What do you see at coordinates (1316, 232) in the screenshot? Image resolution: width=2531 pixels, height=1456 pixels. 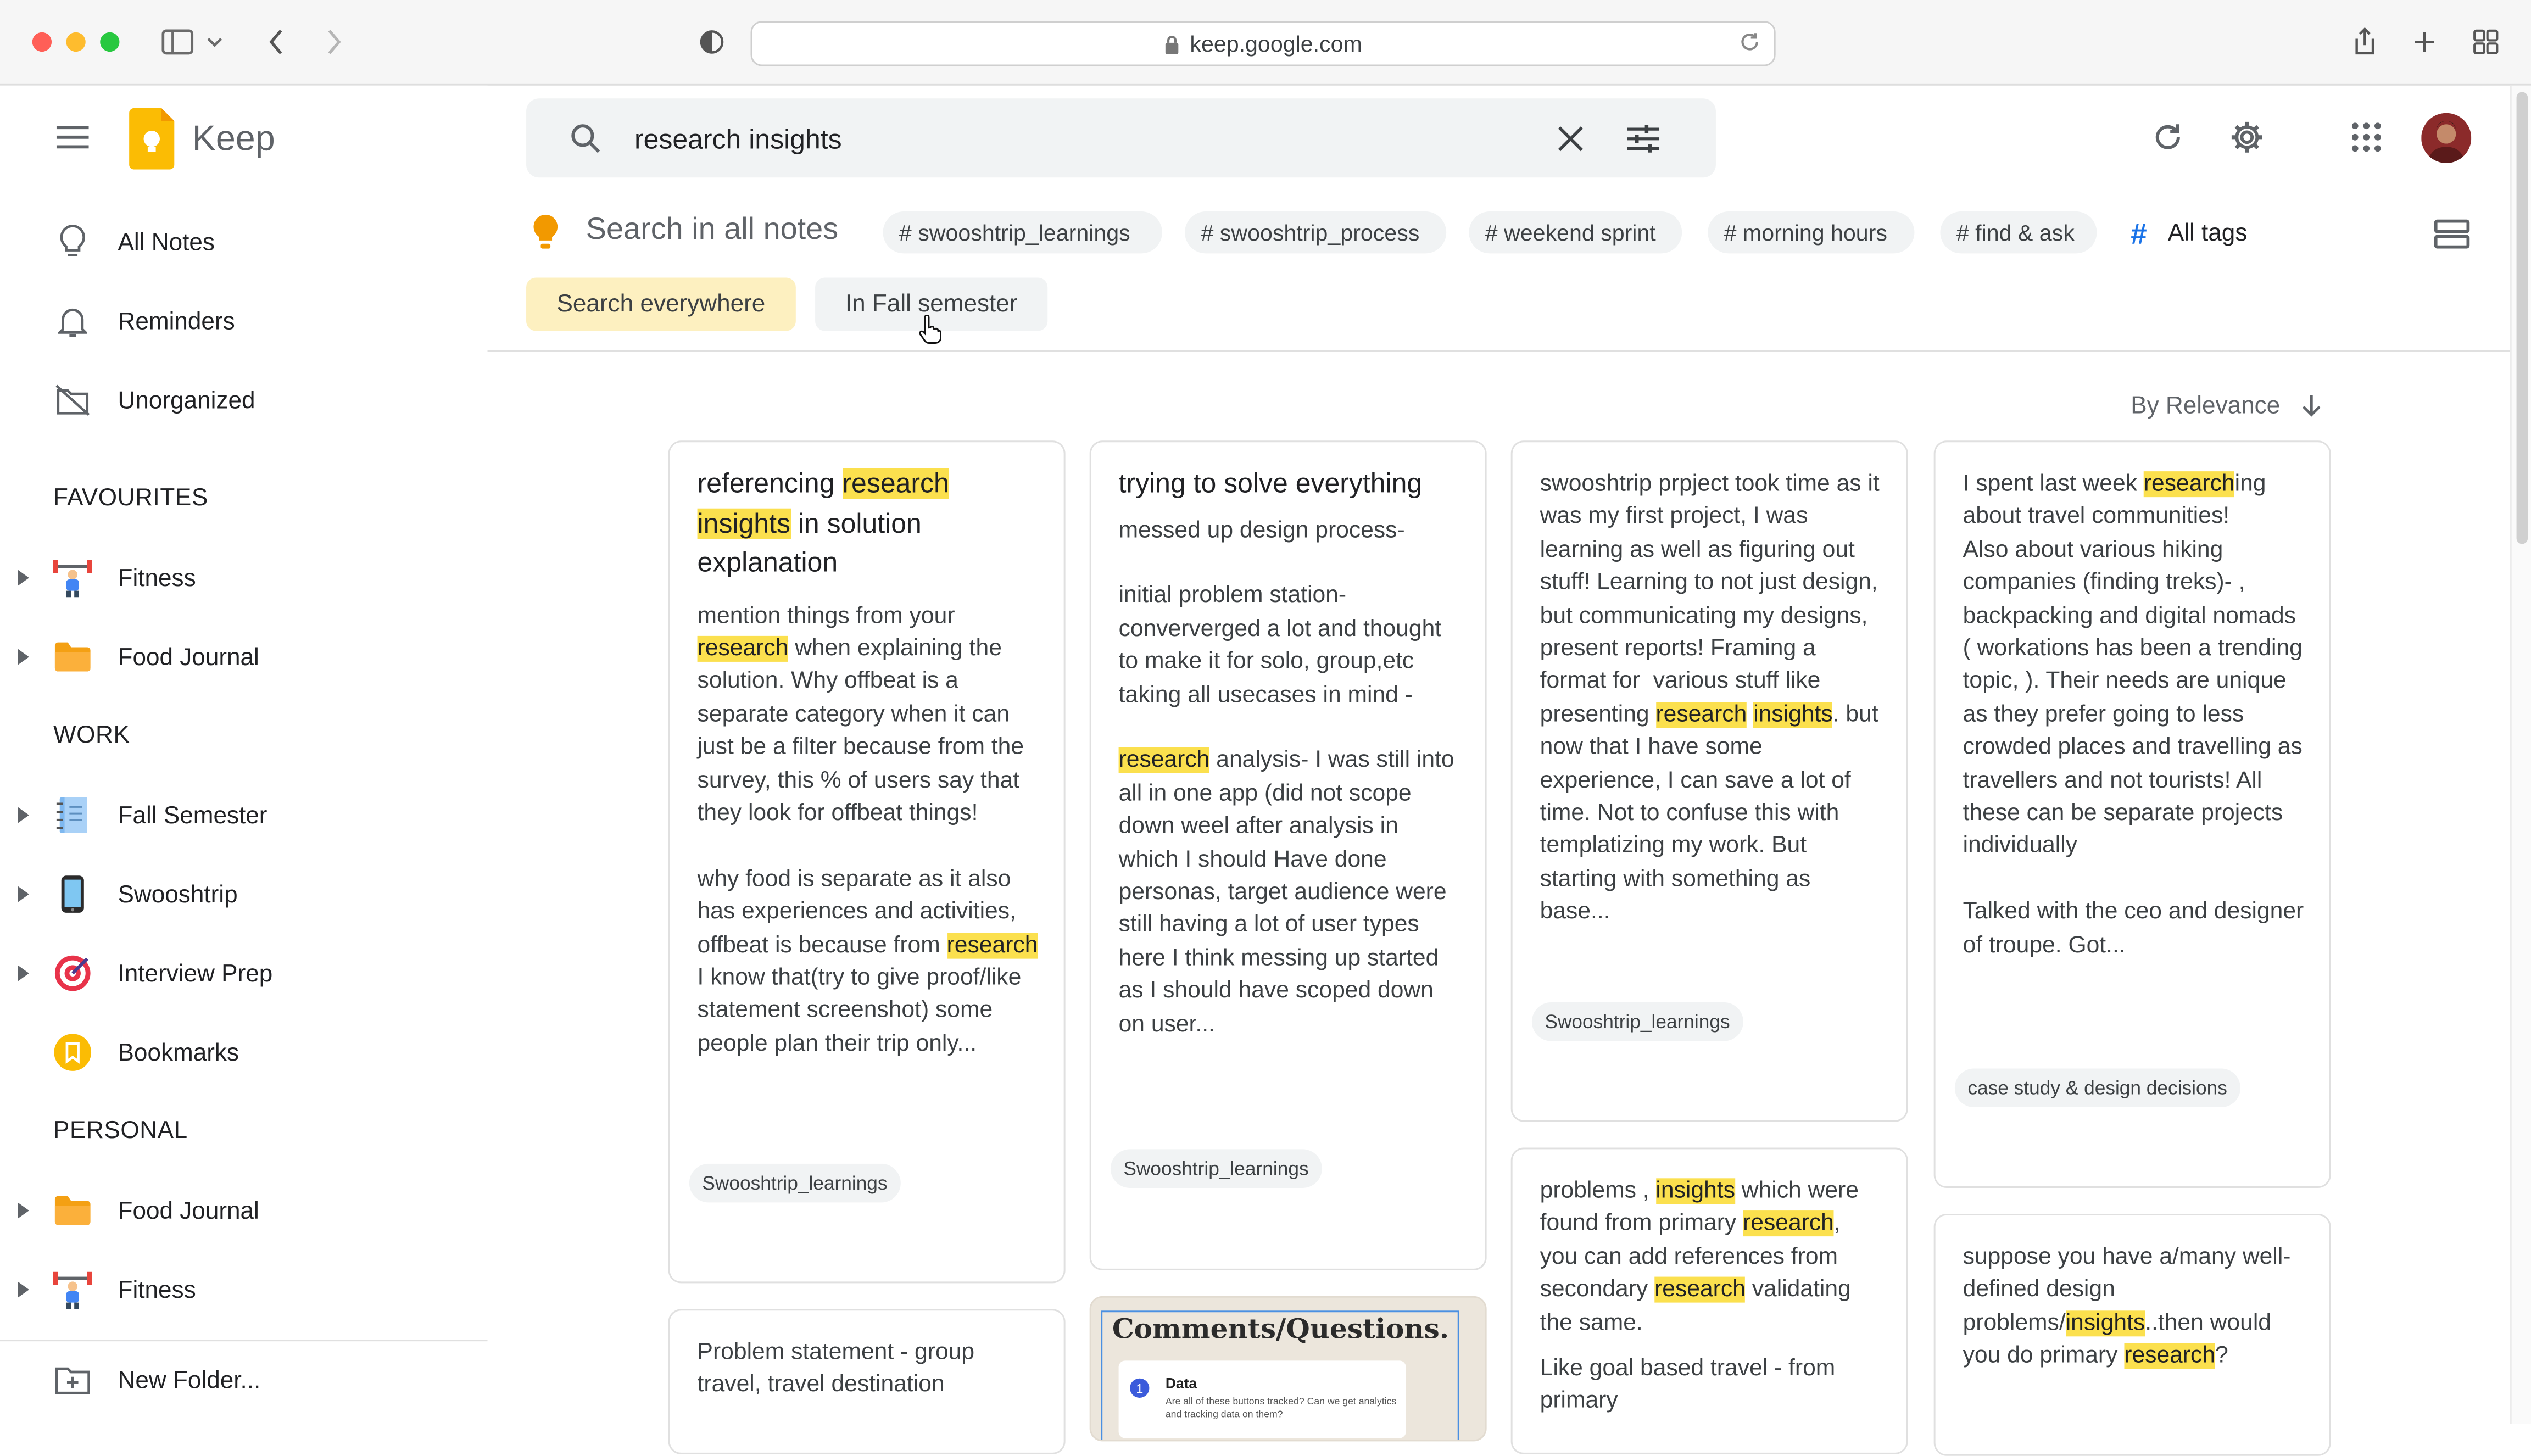 I see `tag-chip: # swooshtrip_process` at bounding box center [1316, 232].